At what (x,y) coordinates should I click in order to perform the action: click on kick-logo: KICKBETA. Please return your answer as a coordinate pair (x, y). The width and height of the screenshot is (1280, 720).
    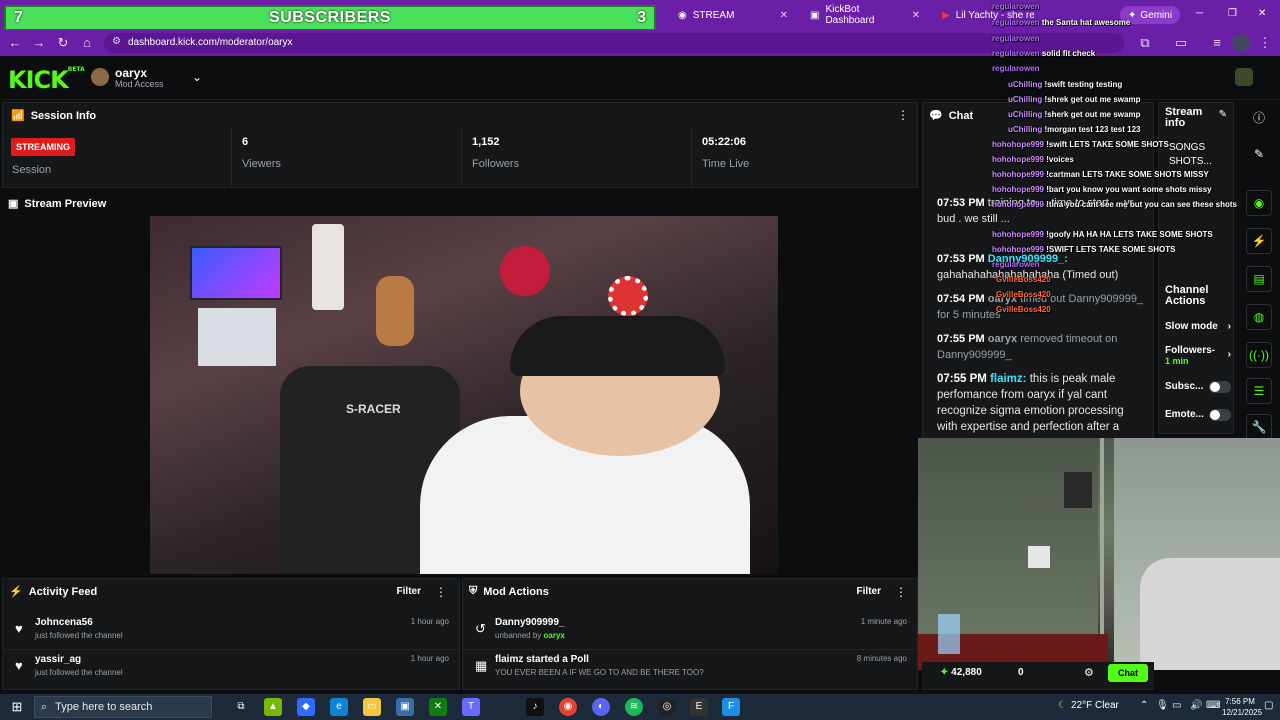
    Looking at the image, I should click on (46, 80).